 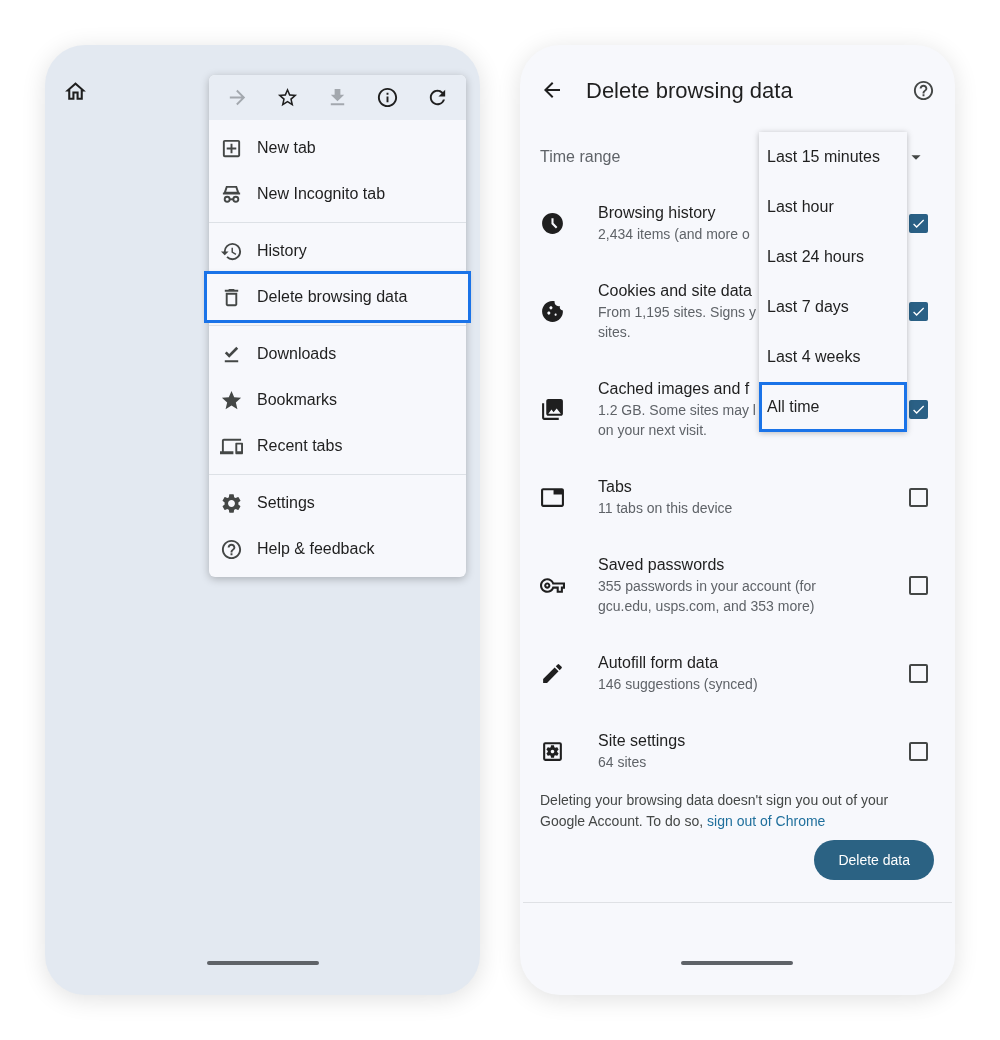 What do you see at coordinates (766, 821) in the screenshot?
I see `sign-out-link: sign out of Chrome` at bounding box center [766, 821].